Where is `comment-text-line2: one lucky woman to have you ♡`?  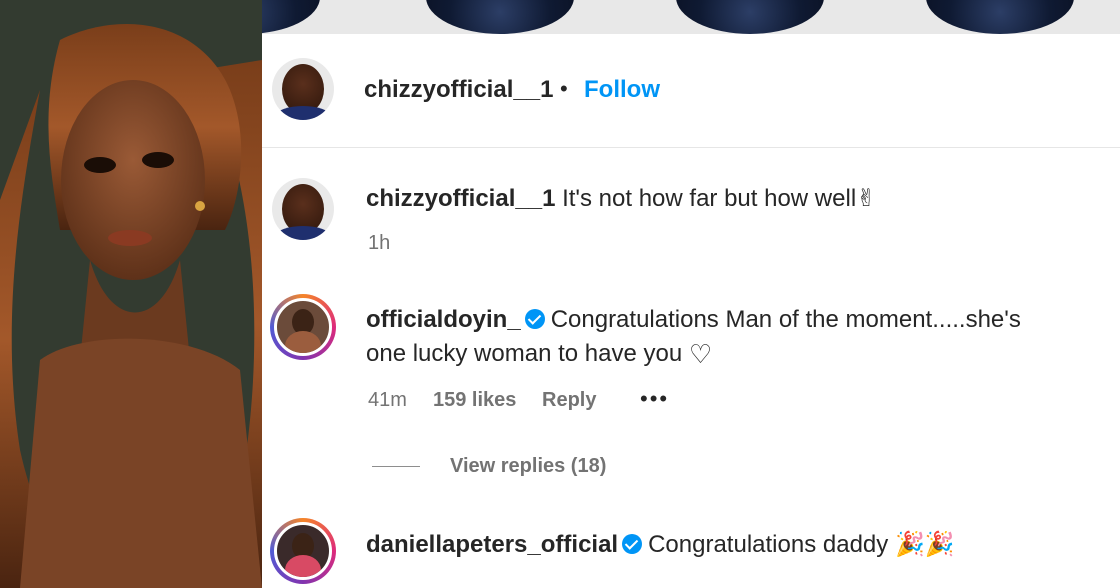
comment-text-line2: one lucky woman to have you ♡ is located at coordinates (539, 354).